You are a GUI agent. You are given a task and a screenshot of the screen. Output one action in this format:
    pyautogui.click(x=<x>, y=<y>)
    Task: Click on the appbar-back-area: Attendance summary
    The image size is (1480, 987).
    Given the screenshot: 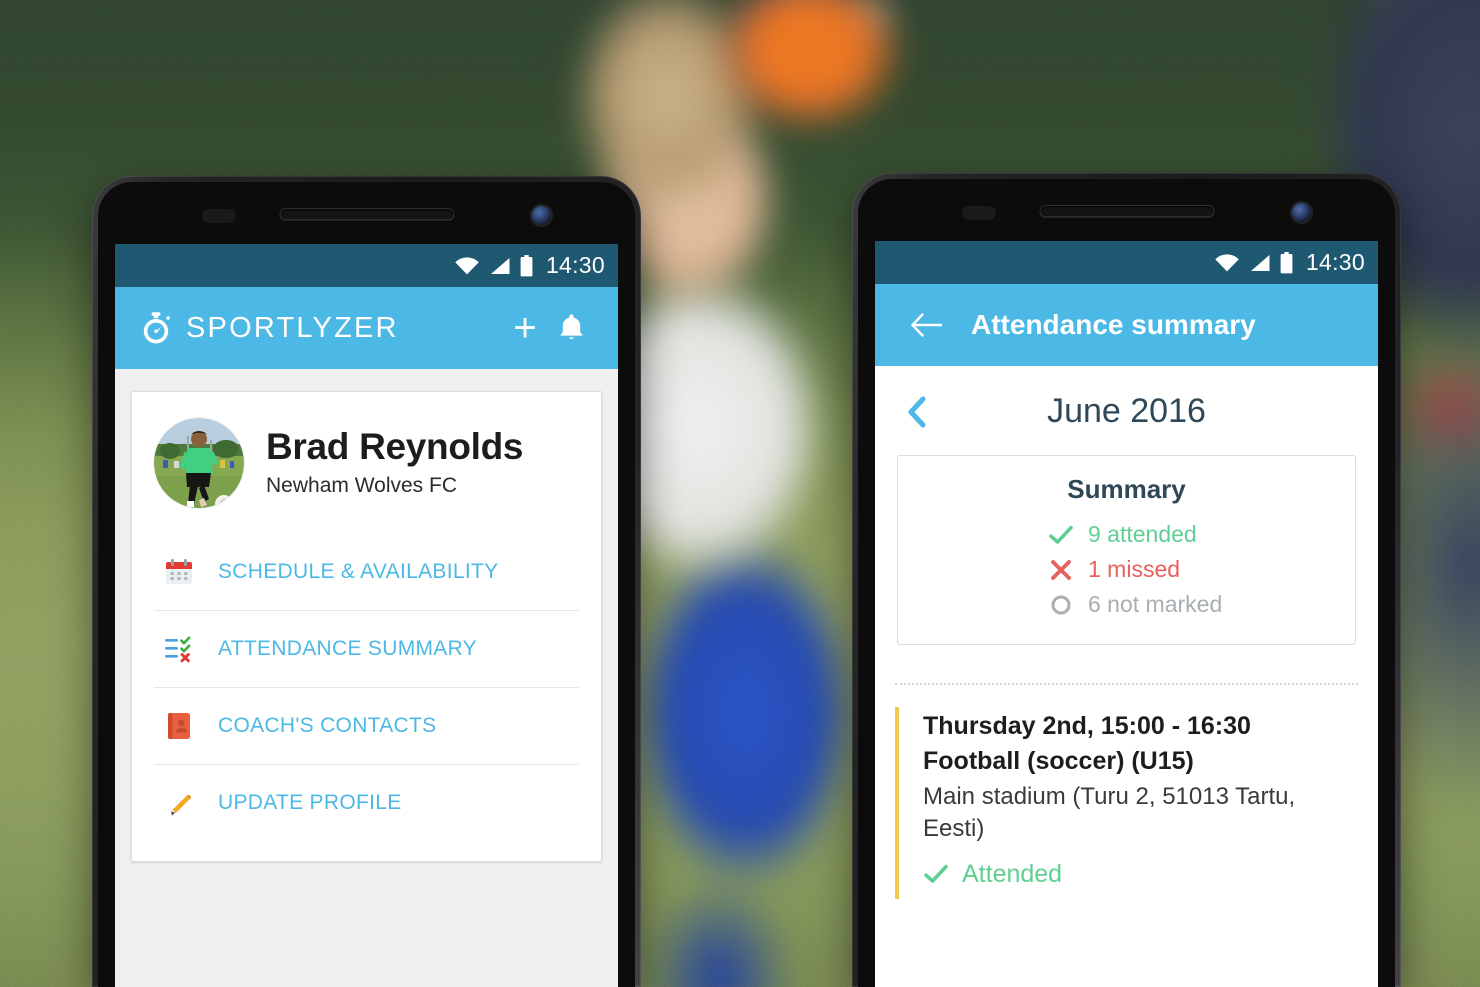 What is the action you would take?
    pyautogui.click(x=1077, y=325)
    